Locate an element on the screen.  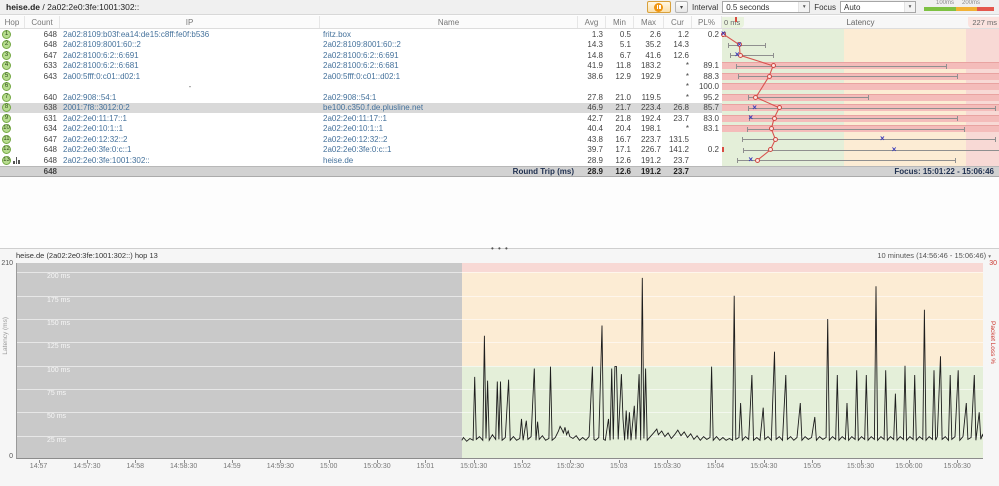
pause-button is located at coordinates (658, 7).